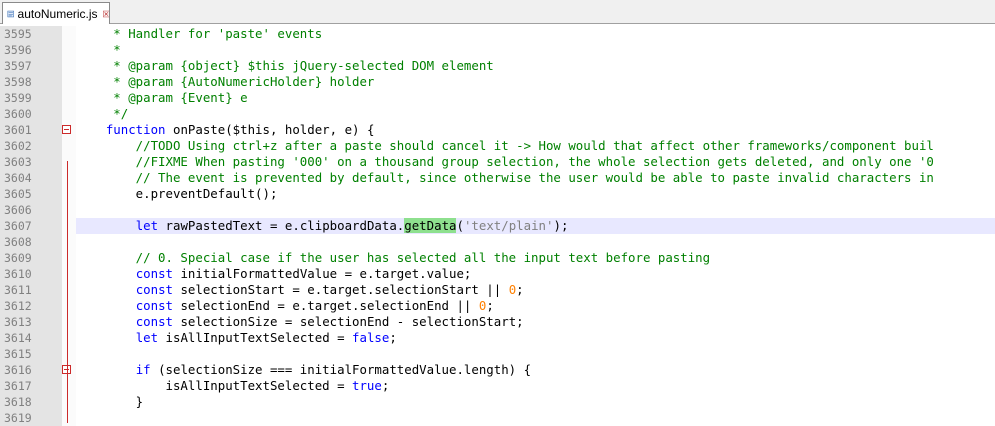 The image size is (995, 426). Describe the element at coordinates (18, 290) in the screenshot. I see `line-number: 3611` at that location.